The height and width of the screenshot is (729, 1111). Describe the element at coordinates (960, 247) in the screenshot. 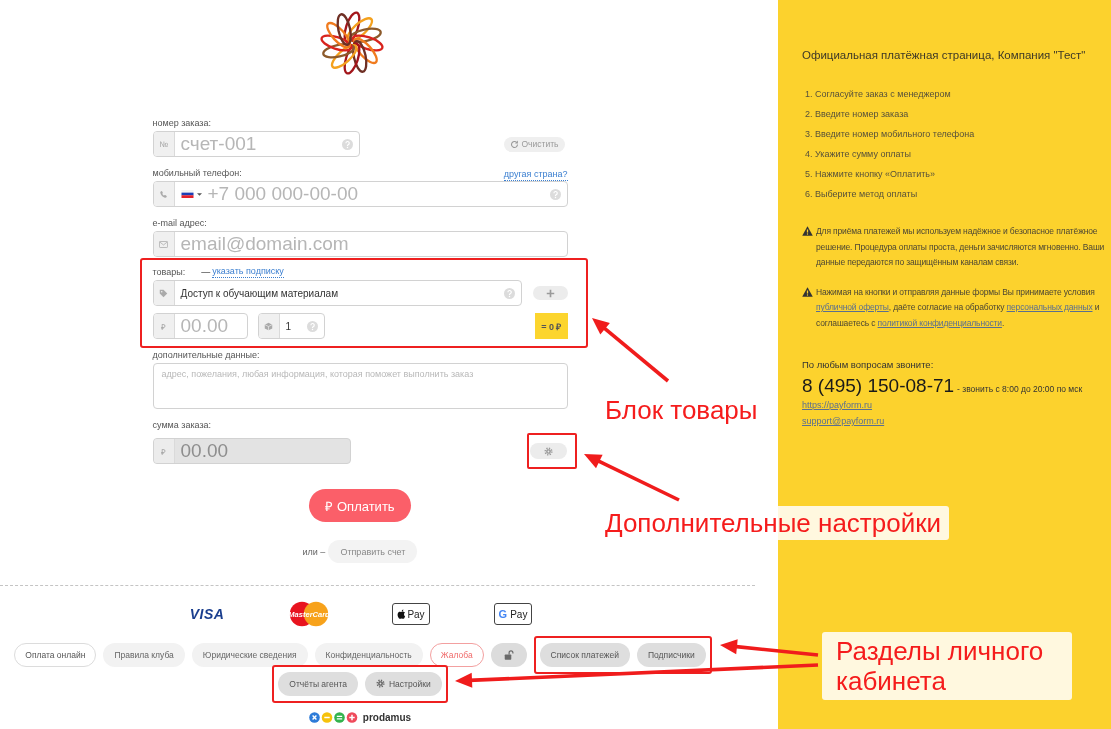

I see `notice-text: Для приёма платежей мы используем надёжное и безопасное платёжное решение. Процедура оплаты проста, деньги зачисляются мгновенно. Ваши данные передаются по защищённым каналам связи.` at that location.